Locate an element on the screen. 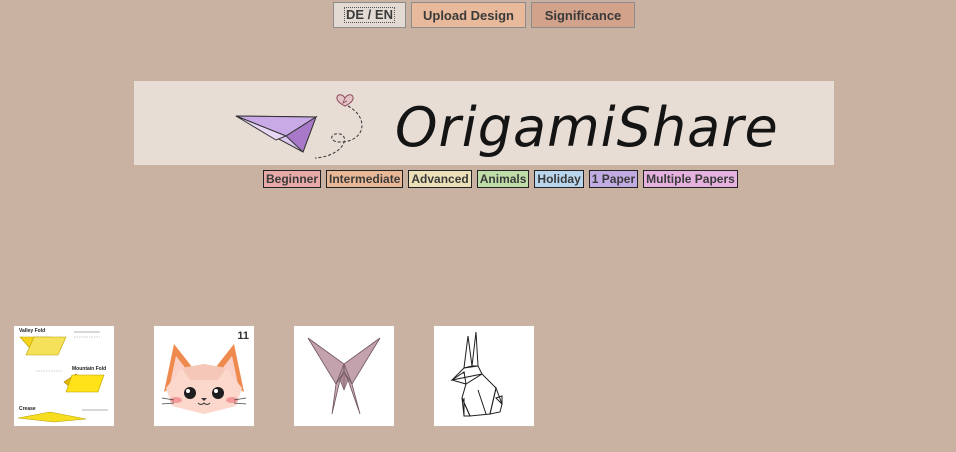  mountain-fold-label: Mountain Fold is located at coordinates (89, 369).